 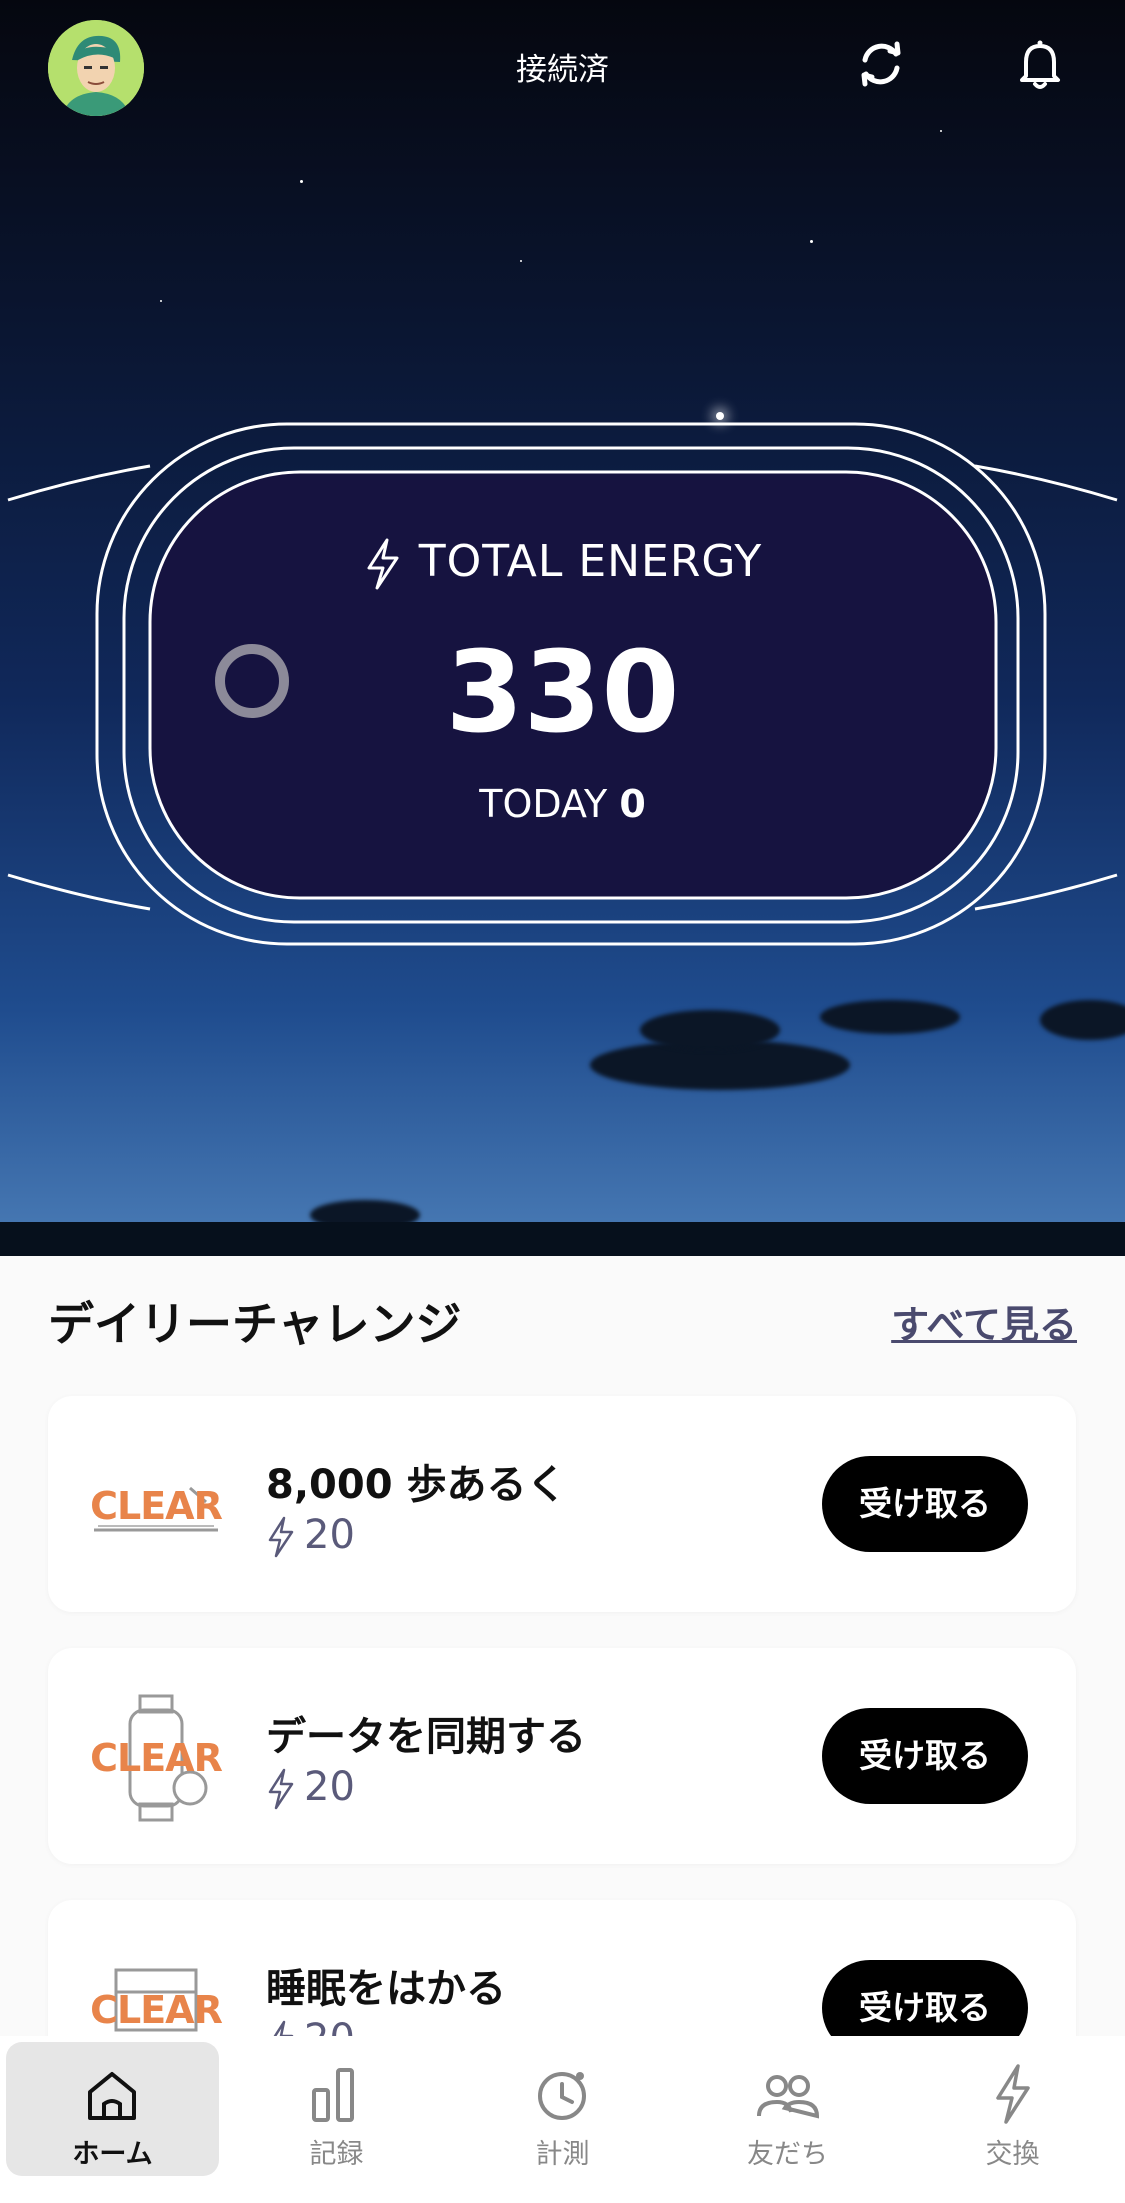 I want to click on connection-status: 接続済, so click(x=562, y=70).